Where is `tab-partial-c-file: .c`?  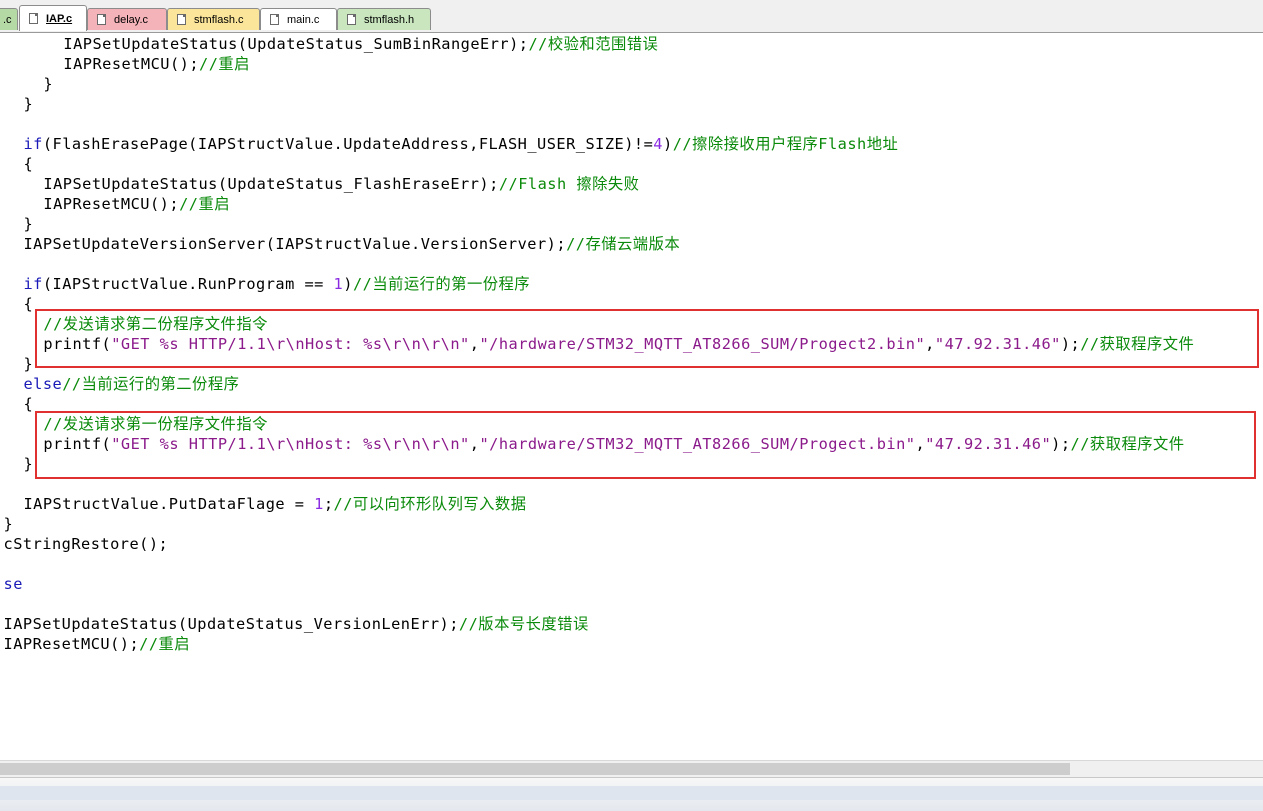 tab-partial-c-file: .c is located at coordinates (9, 19).